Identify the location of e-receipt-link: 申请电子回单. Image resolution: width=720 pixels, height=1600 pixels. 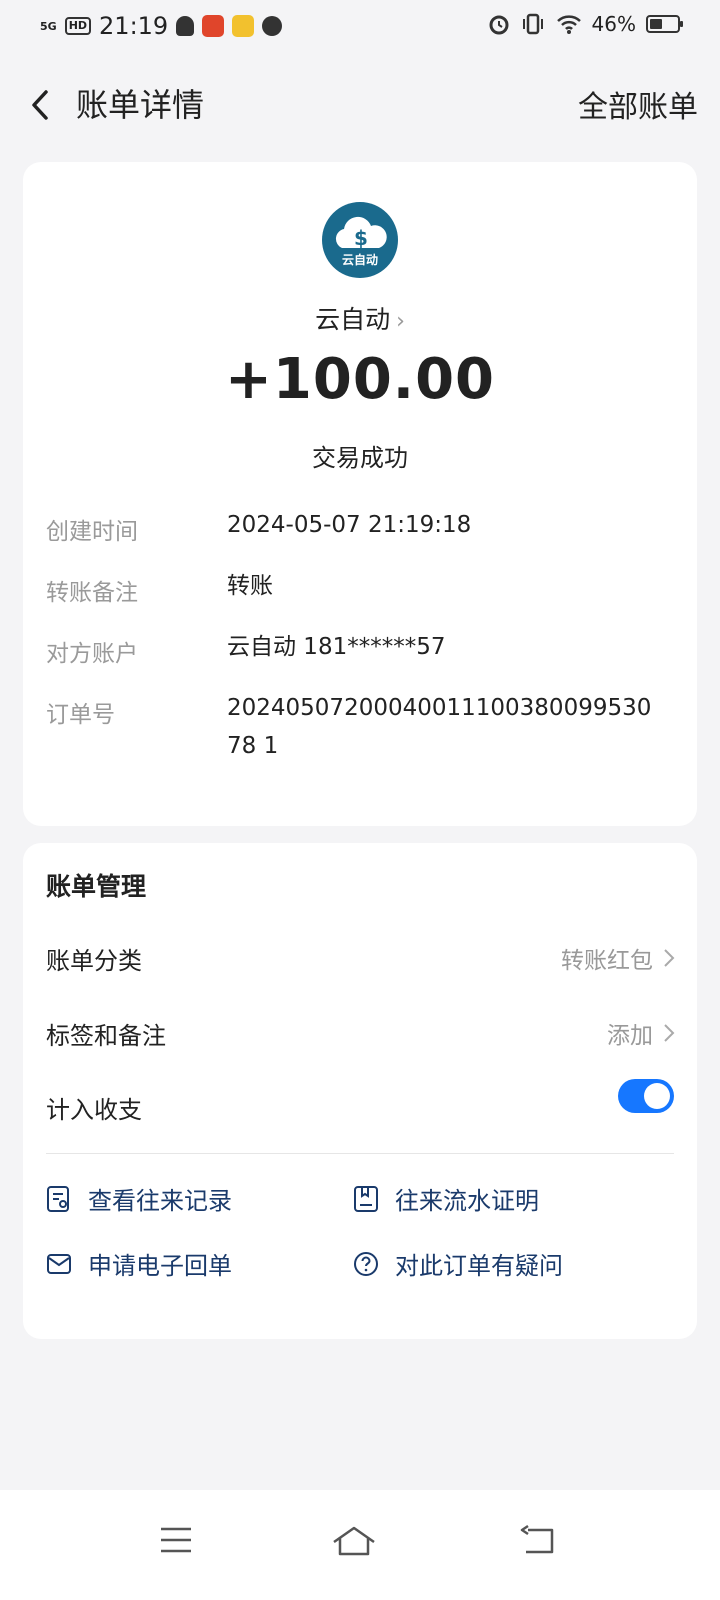
(139, 1263).